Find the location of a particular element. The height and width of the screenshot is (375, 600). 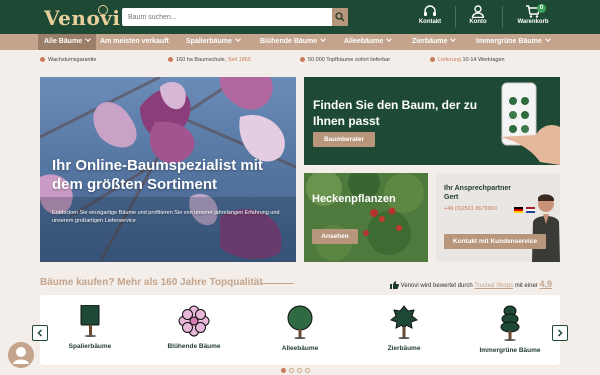

nav-label: Alle Bäume is located at coordinates (63, 41).